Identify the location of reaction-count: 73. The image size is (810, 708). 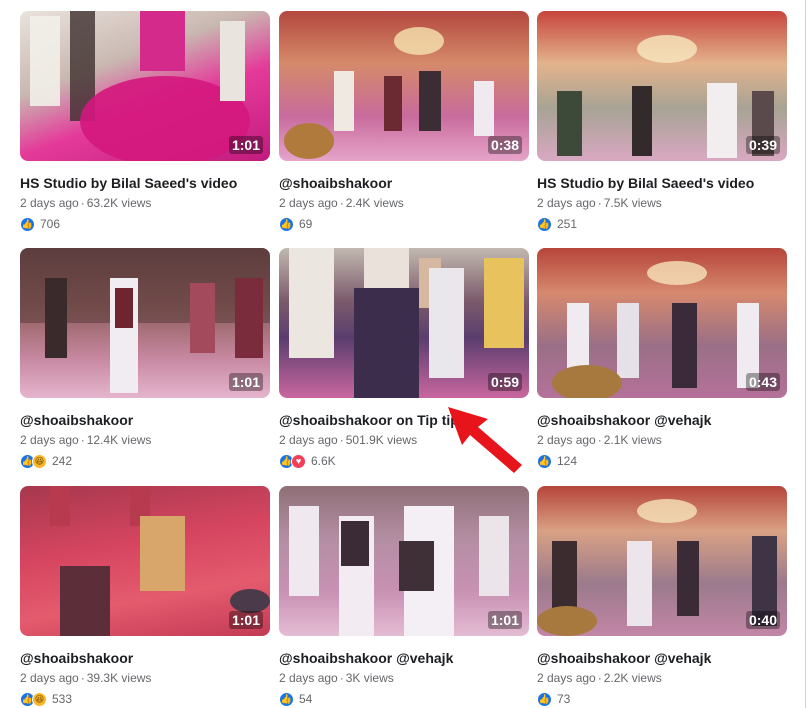
(564, 699).